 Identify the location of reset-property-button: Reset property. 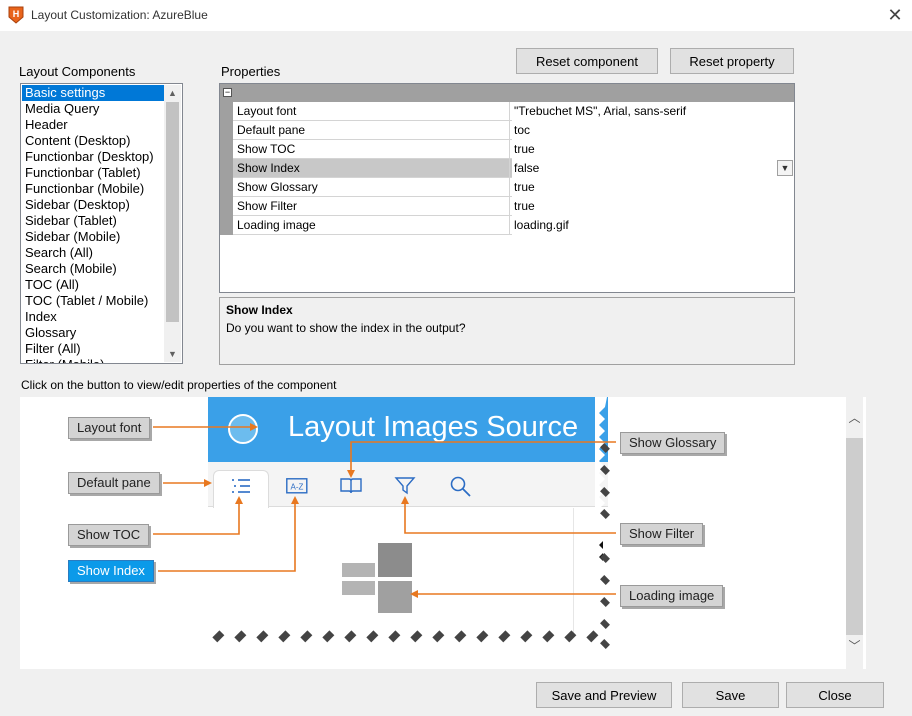
(732, 61).